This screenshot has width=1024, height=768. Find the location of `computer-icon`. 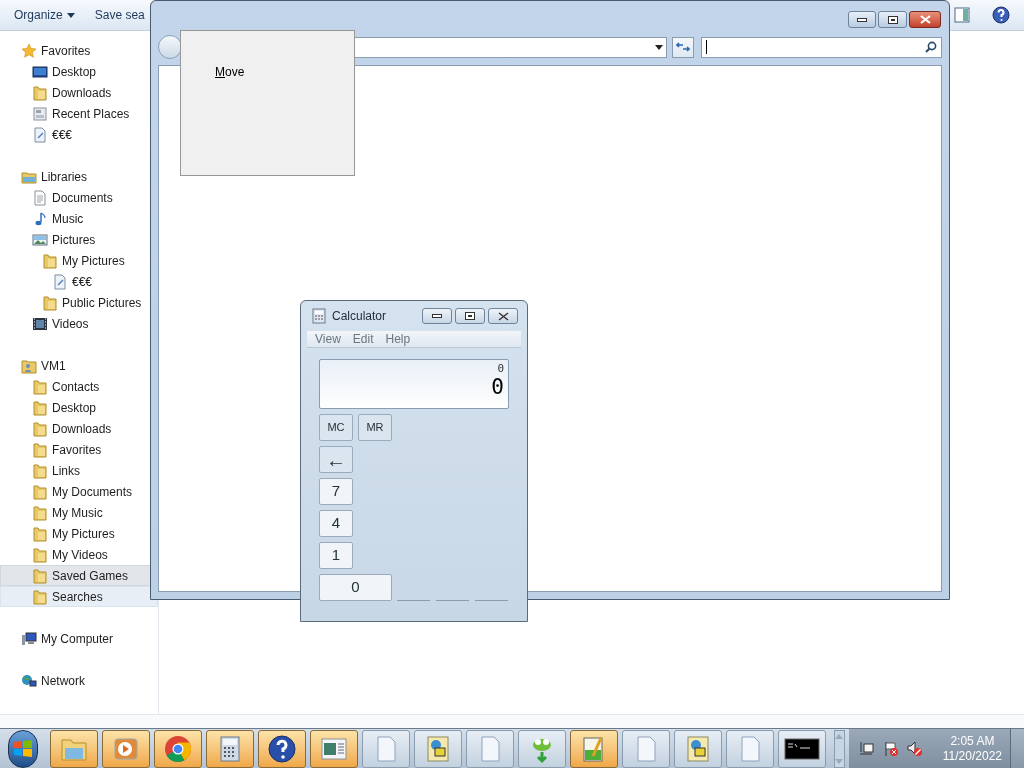

computer-icon is located at coordinates (29, 638).